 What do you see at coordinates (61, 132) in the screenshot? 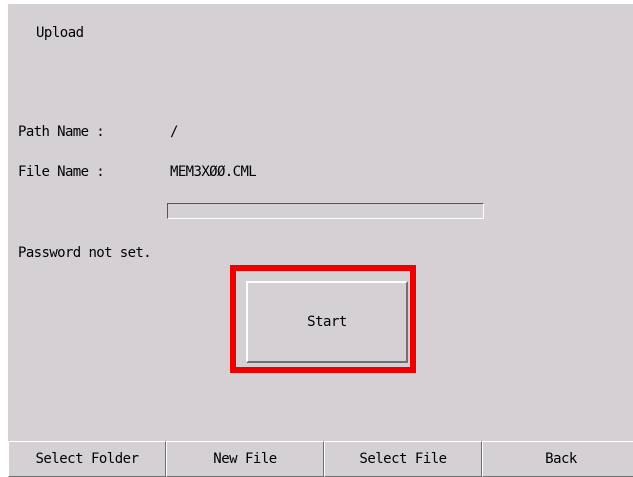
I see `path-name-label: Path Name :` at bounding box center [61, 132].